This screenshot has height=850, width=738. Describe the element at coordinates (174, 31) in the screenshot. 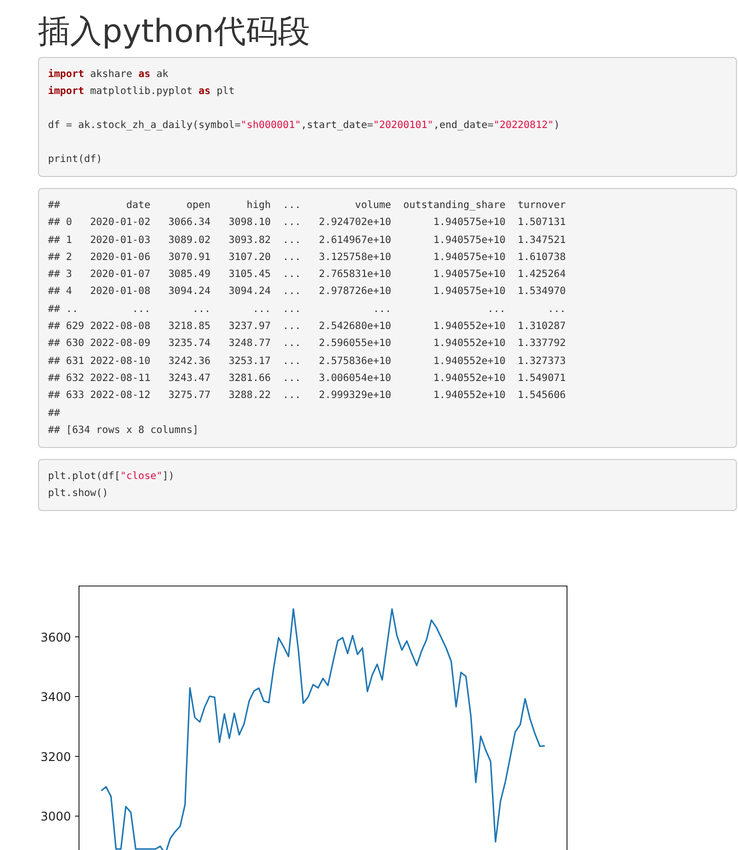

I see `page-heading: 插入python代码段` at that location.